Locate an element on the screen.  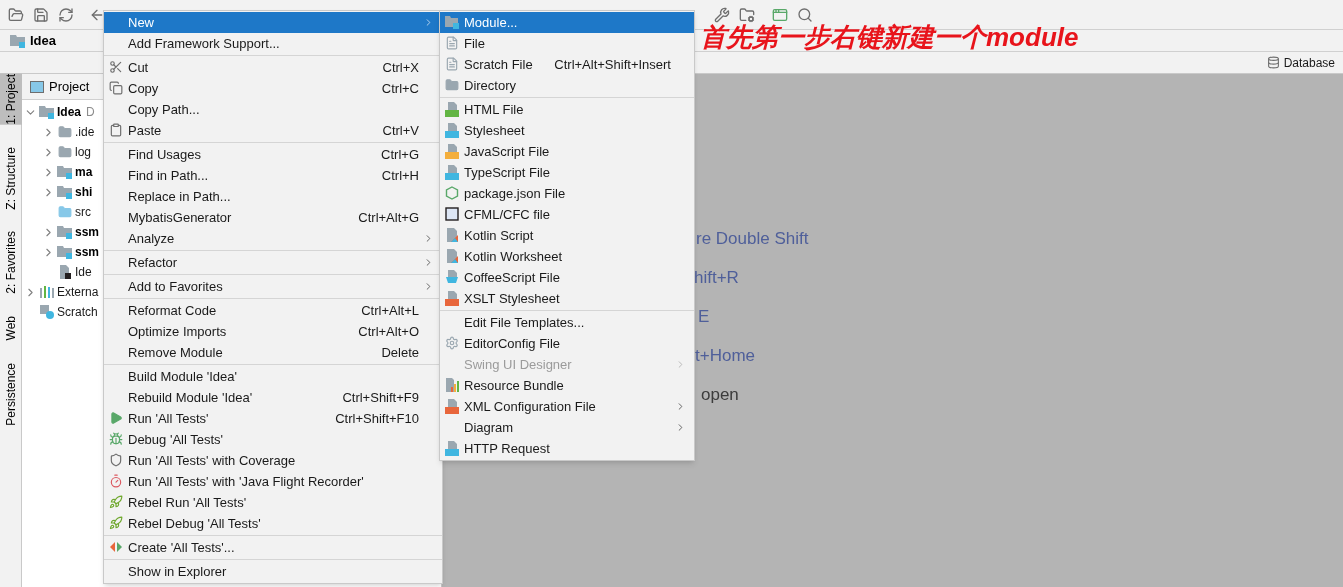
tree-label: log is located at coordinates (83, 152).